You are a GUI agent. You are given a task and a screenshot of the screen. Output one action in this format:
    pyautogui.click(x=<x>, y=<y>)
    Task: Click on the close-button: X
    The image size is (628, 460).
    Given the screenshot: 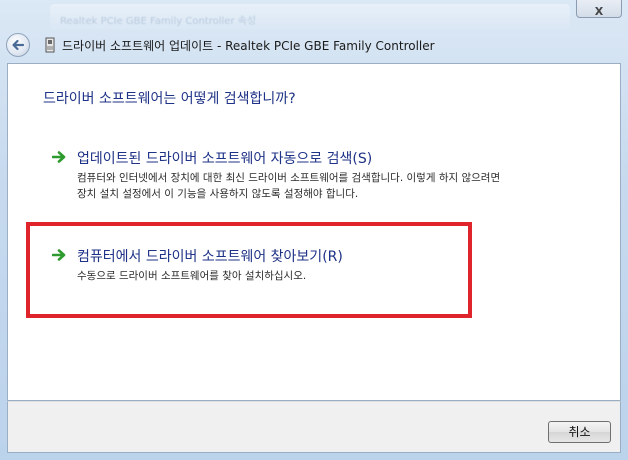 What is the action you would take?
    pyautogui.click(x=599, y=9)
    